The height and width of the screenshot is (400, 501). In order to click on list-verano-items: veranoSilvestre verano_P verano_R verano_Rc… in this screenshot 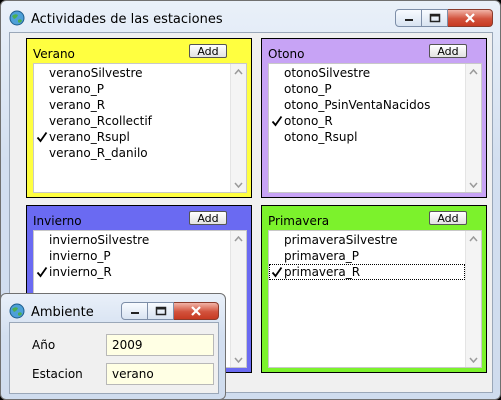, I will do `click(132, 113)`.